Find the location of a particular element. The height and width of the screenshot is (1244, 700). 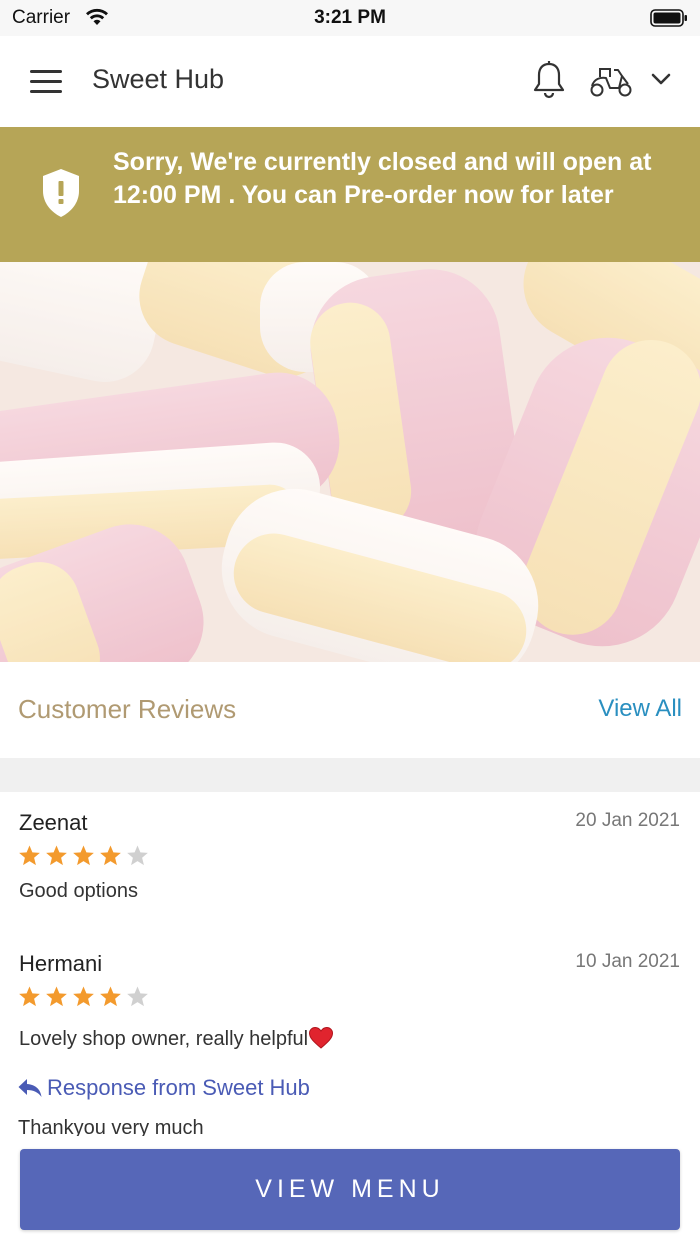

response-text: Thankyou very much is located at coordinates (111, 1126).